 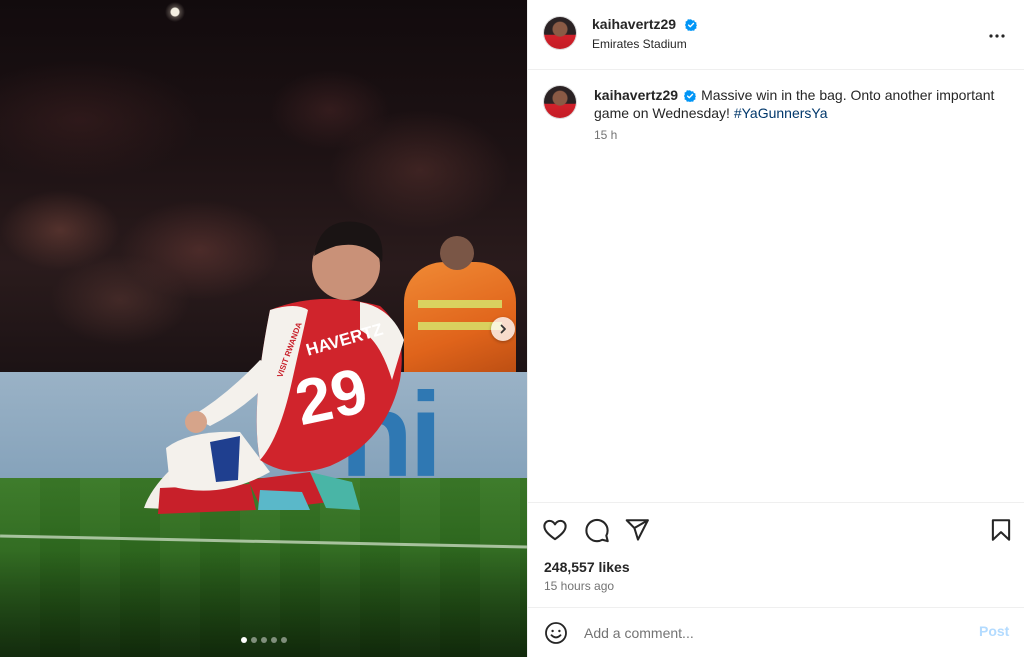 What do you see at coordinates (637, 530) in the screenshot?
I see `share-icon` at bounding box center [637, 530].